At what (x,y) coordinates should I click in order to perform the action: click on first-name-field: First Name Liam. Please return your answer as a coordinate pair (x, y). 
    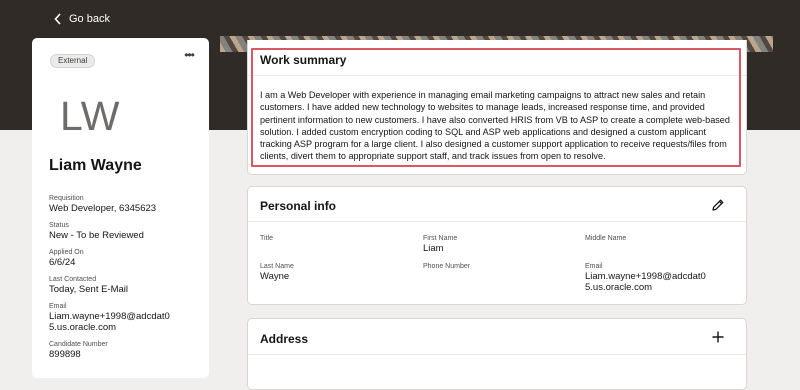
    Looking at the image, I should click on (440, 244).